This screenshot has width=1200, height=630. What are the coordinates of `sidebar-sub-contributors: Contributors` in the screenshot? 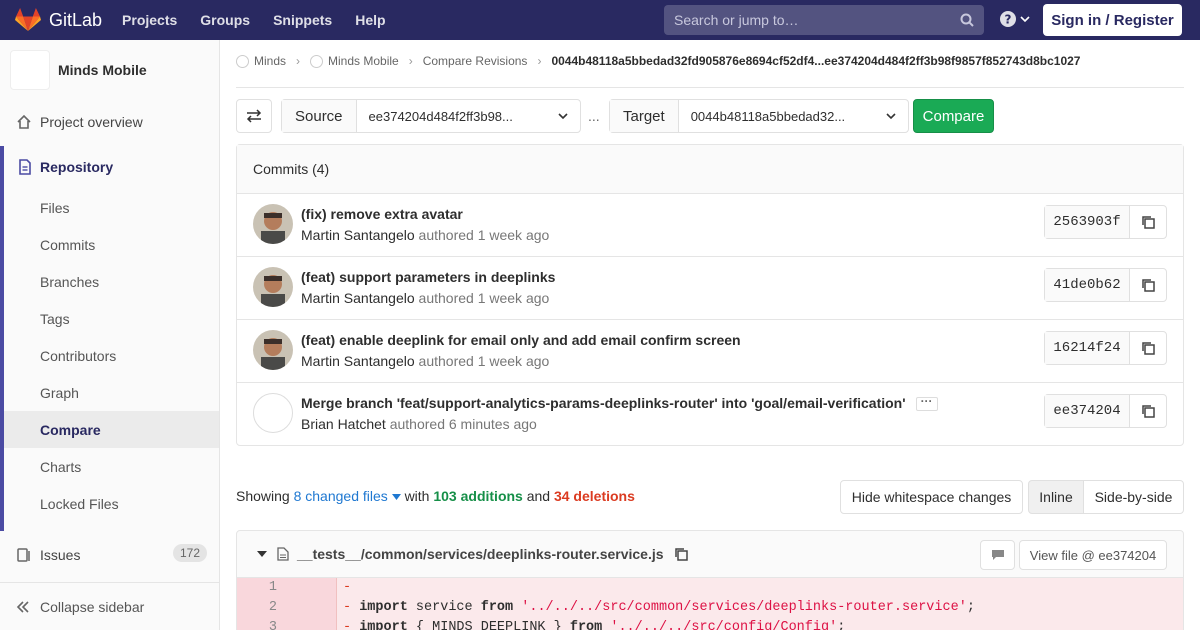 It's located at (78, 356).